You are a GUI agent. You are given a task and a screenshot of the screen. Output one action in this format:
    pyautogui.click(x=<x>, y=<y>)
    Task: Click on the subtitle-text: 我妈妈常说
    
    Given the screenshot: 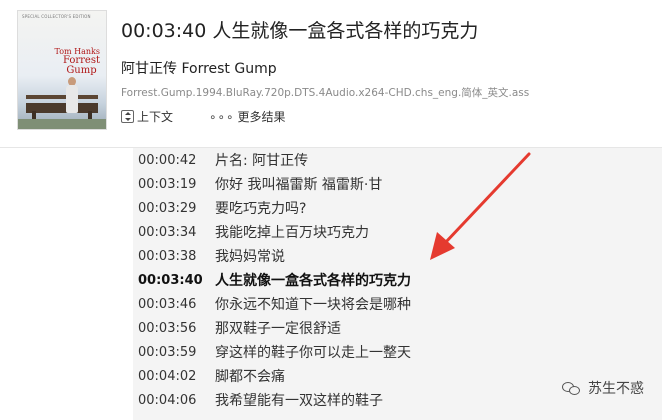 What is the action you would take?
    pyautogui.click(x=250, y=257)
    